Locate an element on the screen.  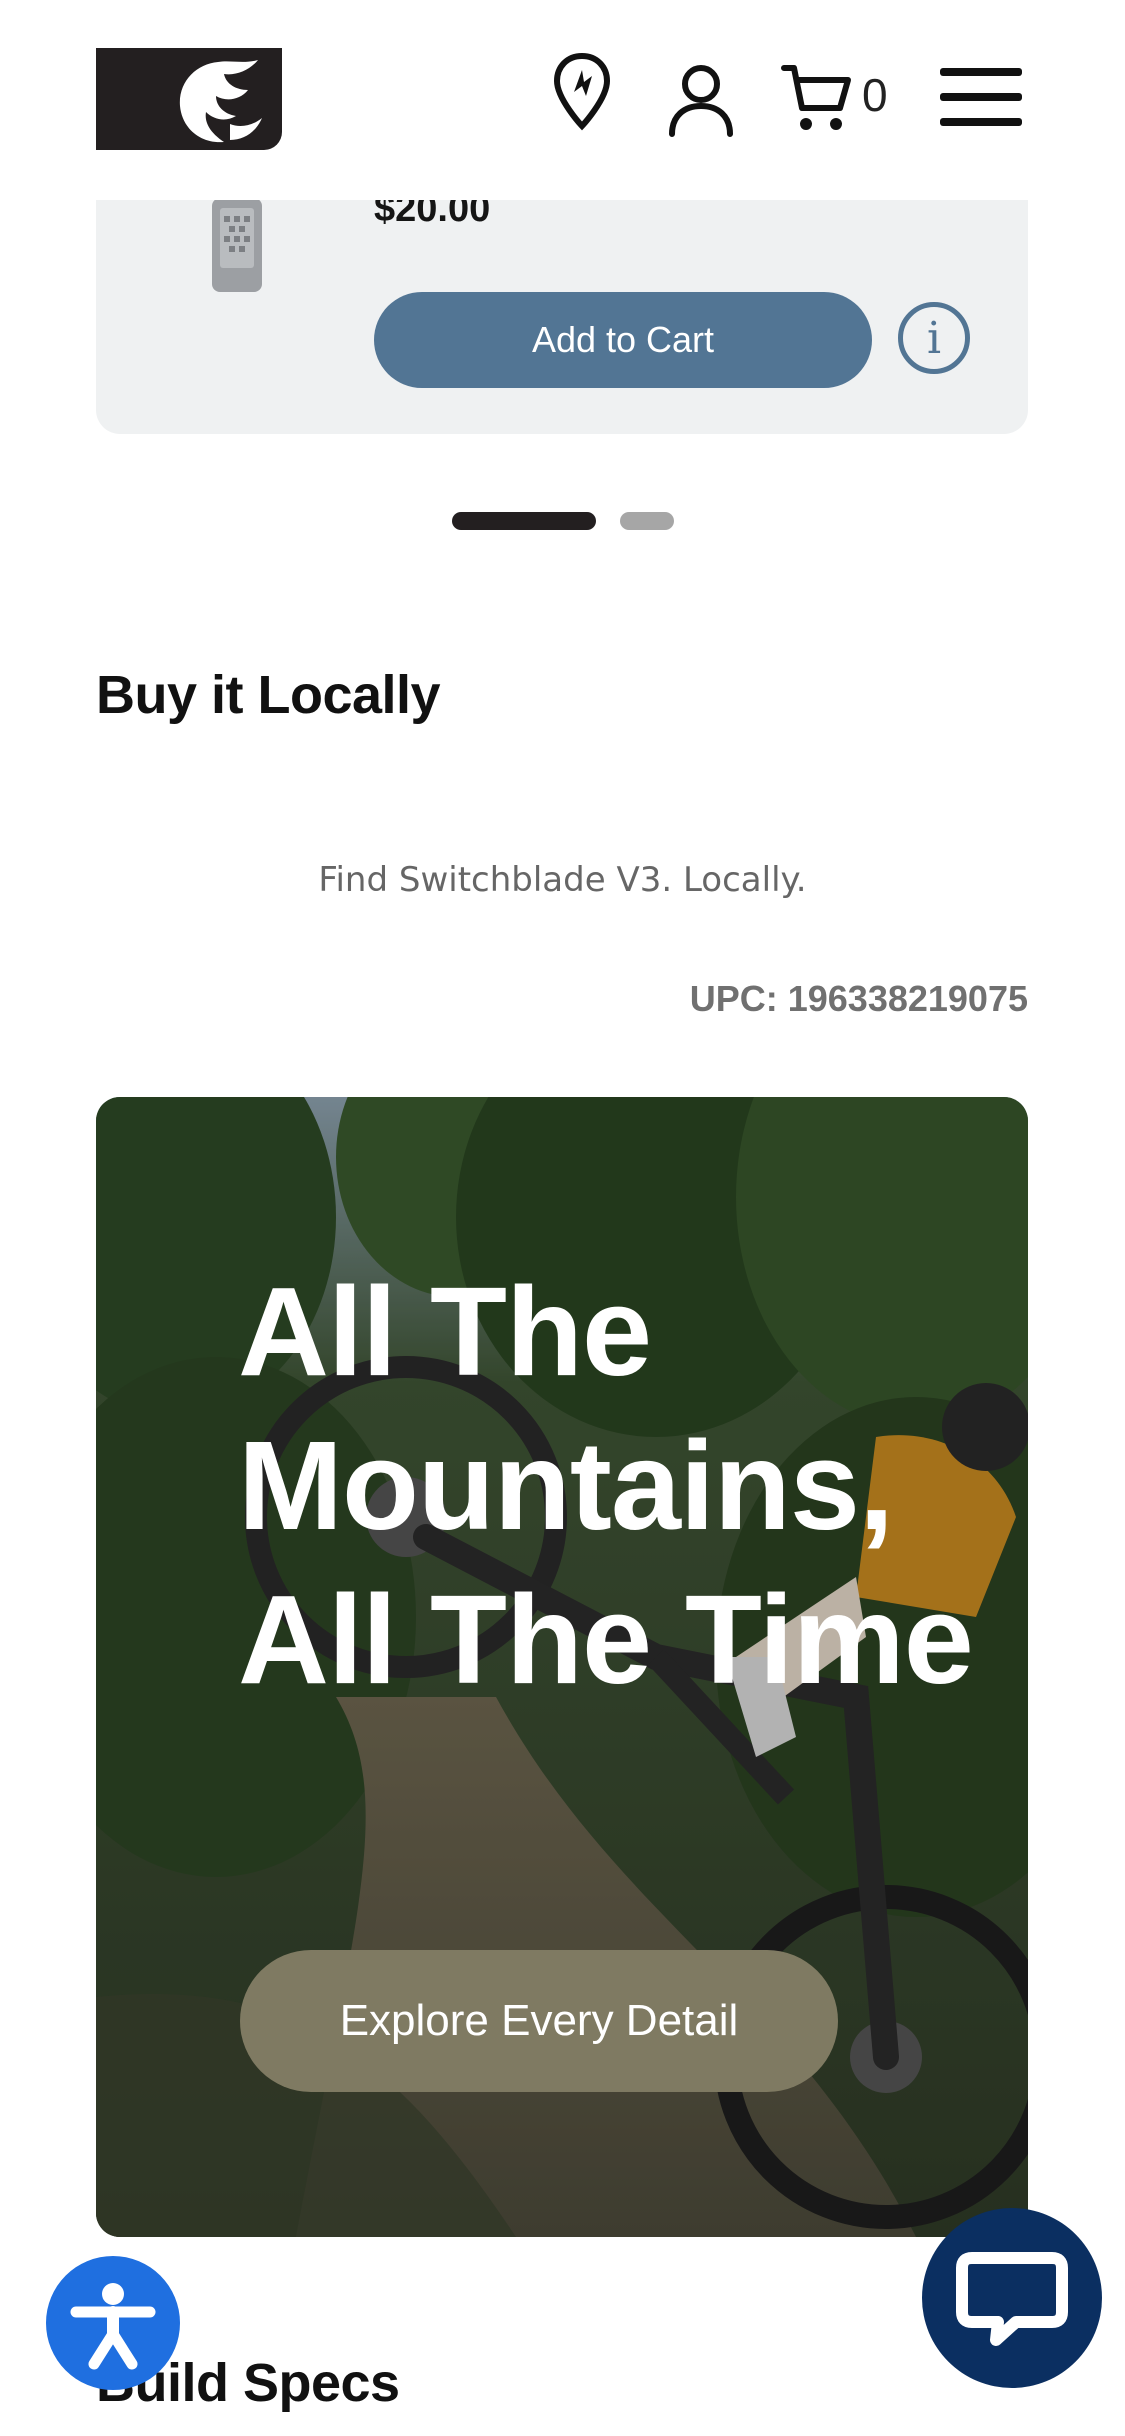
cart-icon is located at coordinates (816, 98).